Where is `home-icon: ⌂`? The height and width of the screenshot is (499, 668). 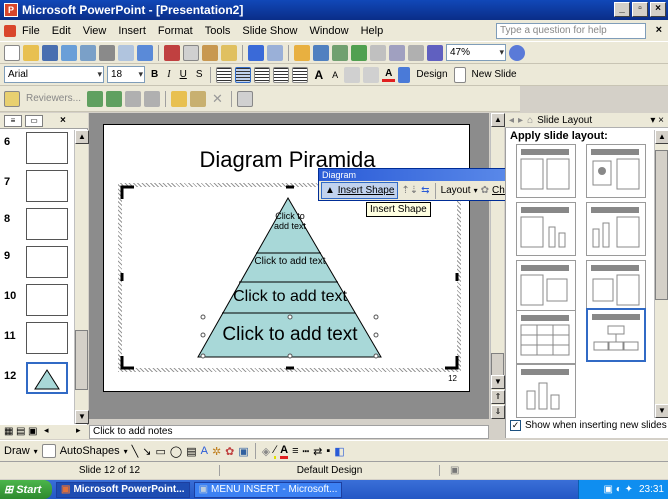 home-icon: ⌂ is located at coordinates (530, 120).